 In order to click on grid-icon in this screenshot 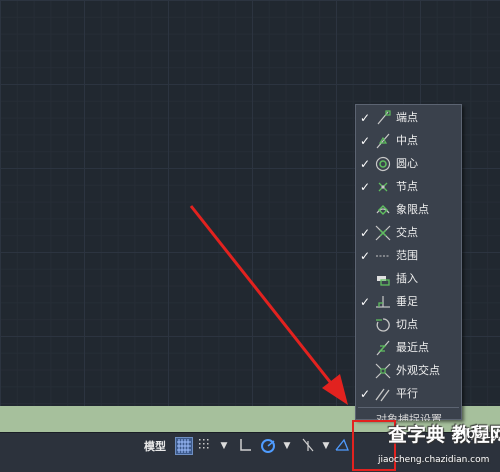, I will do `click(184, 446)`.